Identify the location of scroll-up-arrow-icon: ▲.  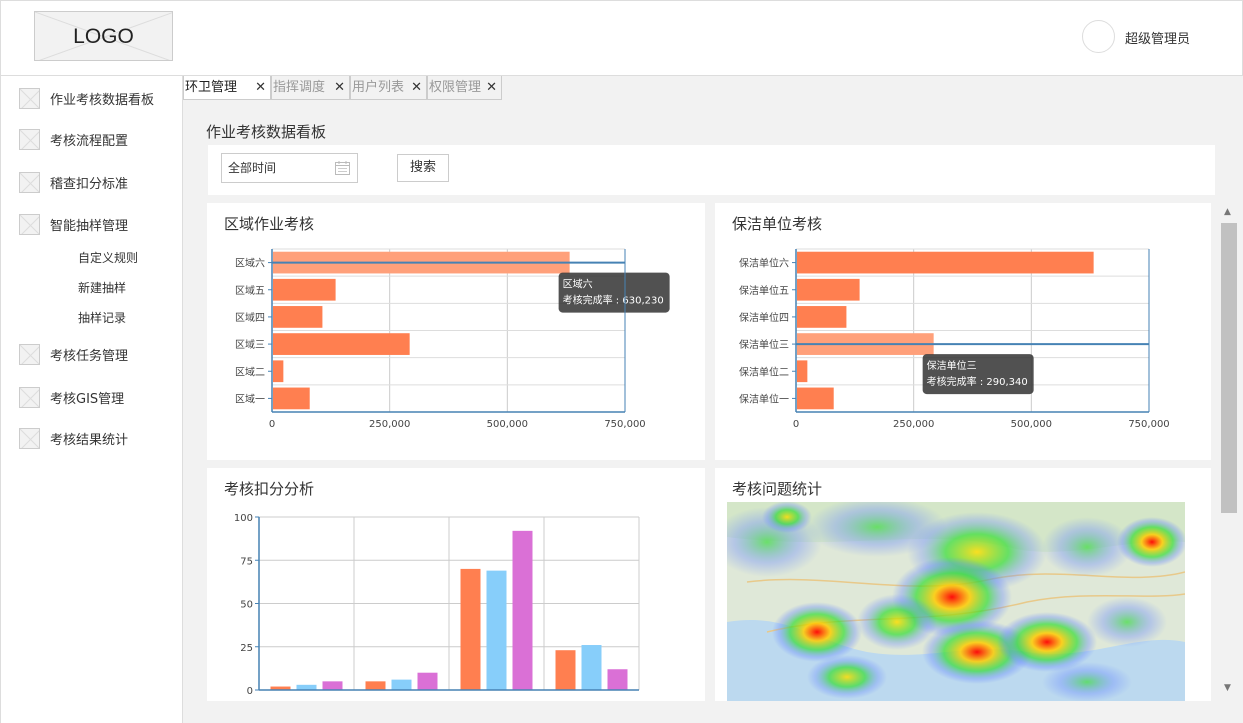
(1227, 212).